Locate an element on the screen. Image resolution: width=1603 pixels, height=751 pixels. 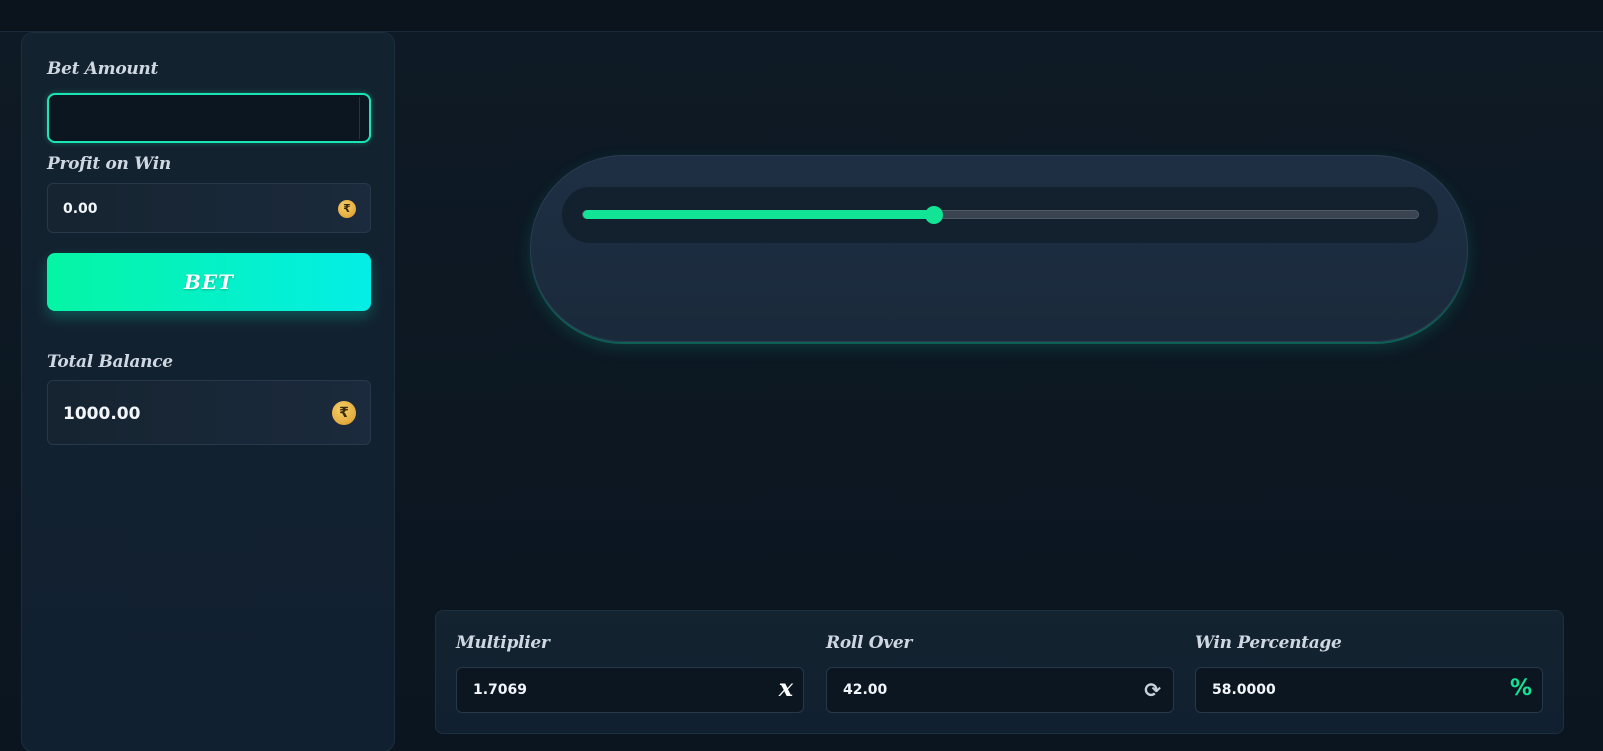
roll-slider-fill is located at coordinates (758, 214).